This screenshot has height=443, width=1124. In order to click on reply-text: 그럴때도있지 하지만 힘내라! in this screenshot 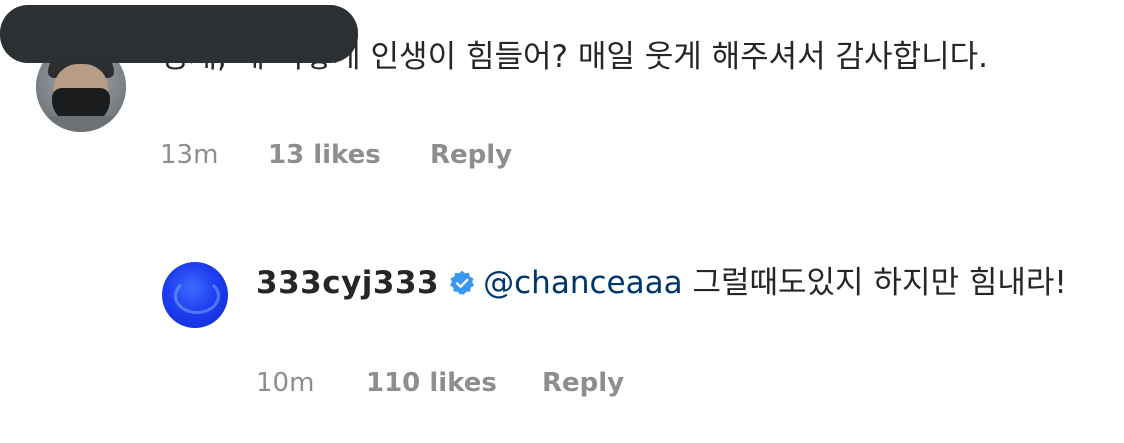, I will do `click(874, 283)`.